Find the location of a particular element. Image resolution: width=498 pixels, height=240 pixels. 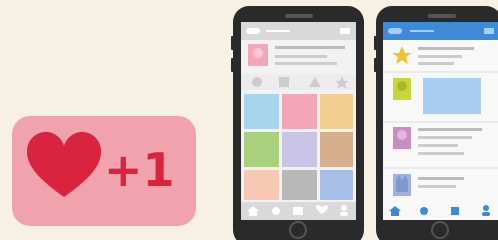

post-image is located at coordinates (452, 96).